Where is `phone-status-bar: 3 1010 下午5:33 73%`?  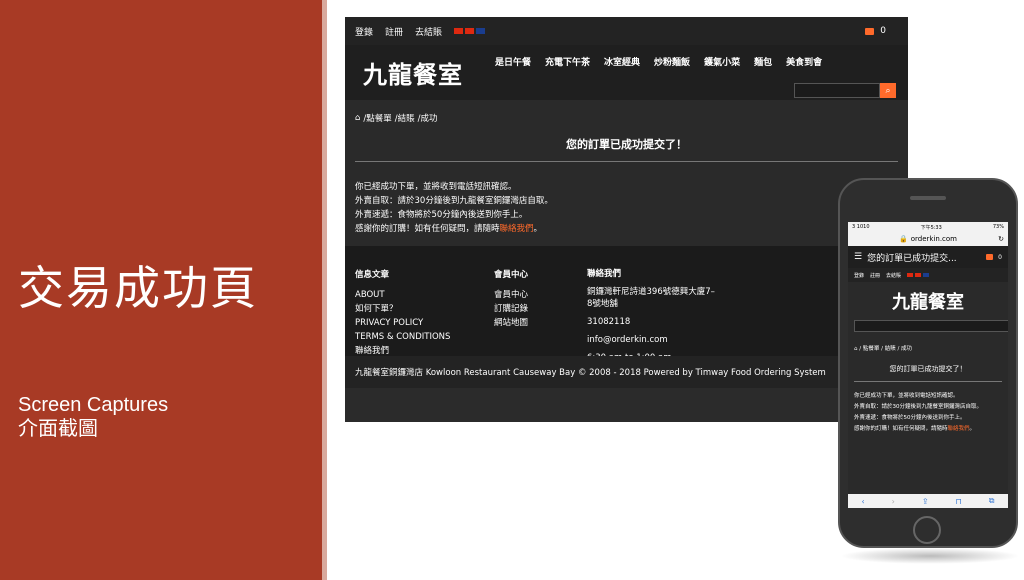 phone-status-bar: 3 1010 下午5:33 73% is located at coordinates (928, 227).